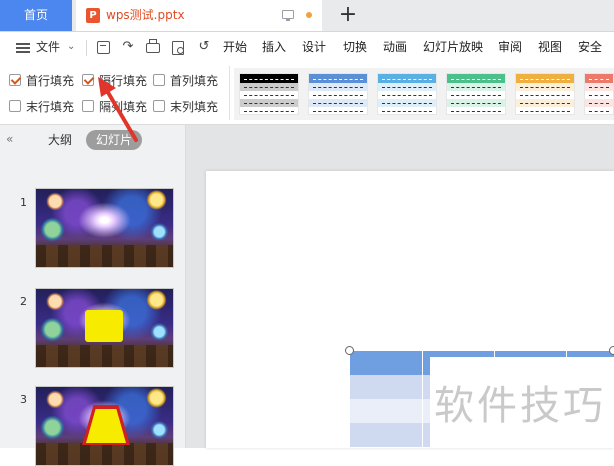  I want to click on menu-home: 开始, so click(235, 47).